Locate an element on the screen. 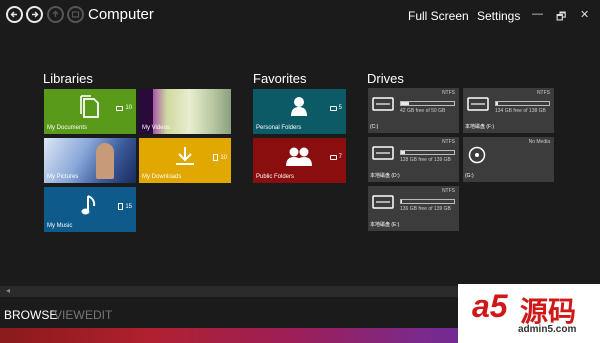  drive-name: 本地磁盘 (E:) is located at coordinates (385, 225).